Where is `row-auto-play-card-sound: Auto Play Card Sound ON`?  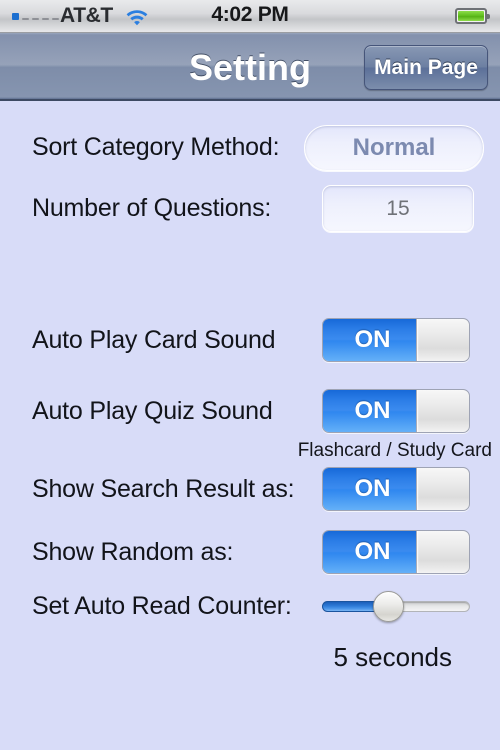
row-auto-play-card-sound: Auto Play Card Sound ON is located at coordinates (250, 340).